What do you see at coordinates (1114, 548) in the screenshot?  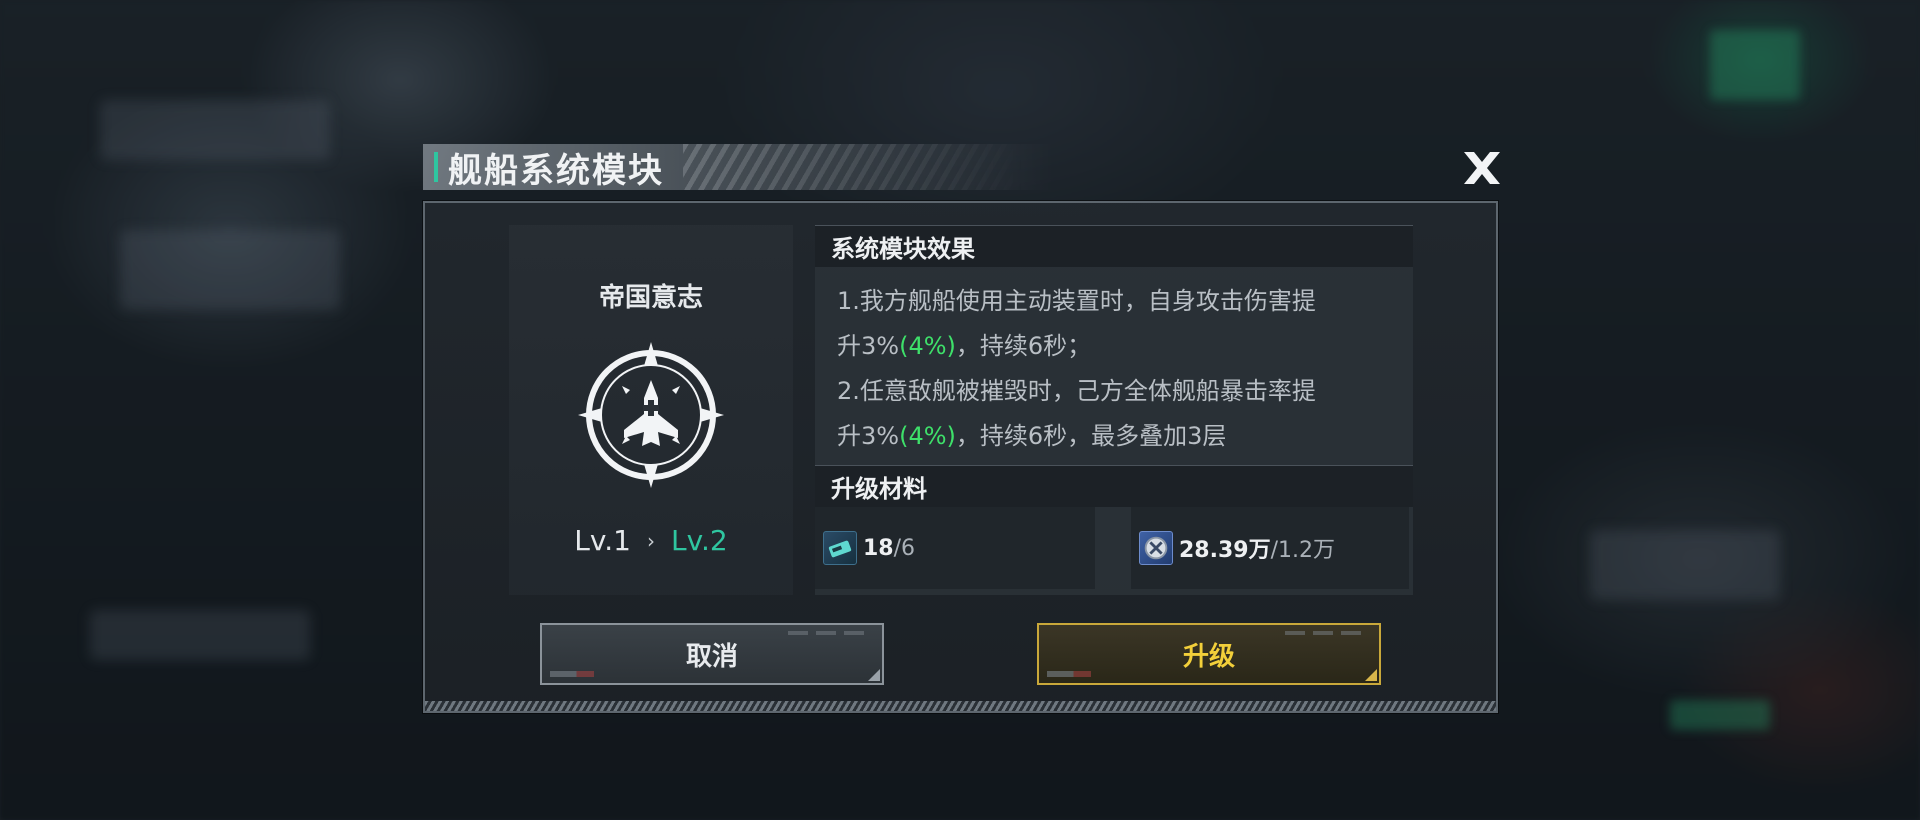 I see `materials-list: 18 /6 28.39万 /1.2万` at bounding box center [1114, 548].